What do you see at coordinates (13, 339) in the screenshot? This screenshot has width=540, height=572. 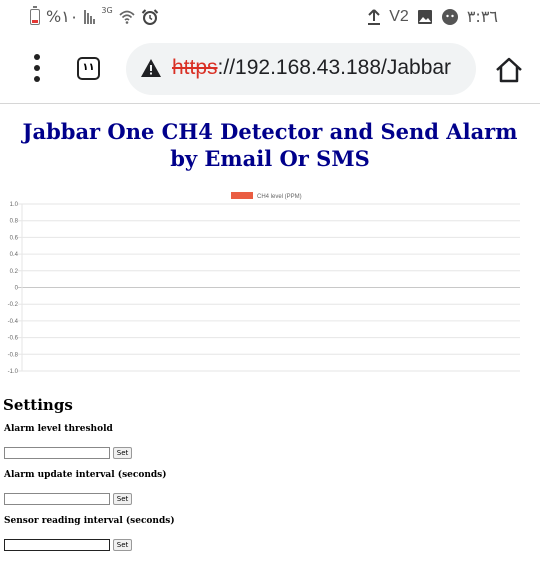 I see `y-tick-label: -0.6` at bounding box center [13, 339].